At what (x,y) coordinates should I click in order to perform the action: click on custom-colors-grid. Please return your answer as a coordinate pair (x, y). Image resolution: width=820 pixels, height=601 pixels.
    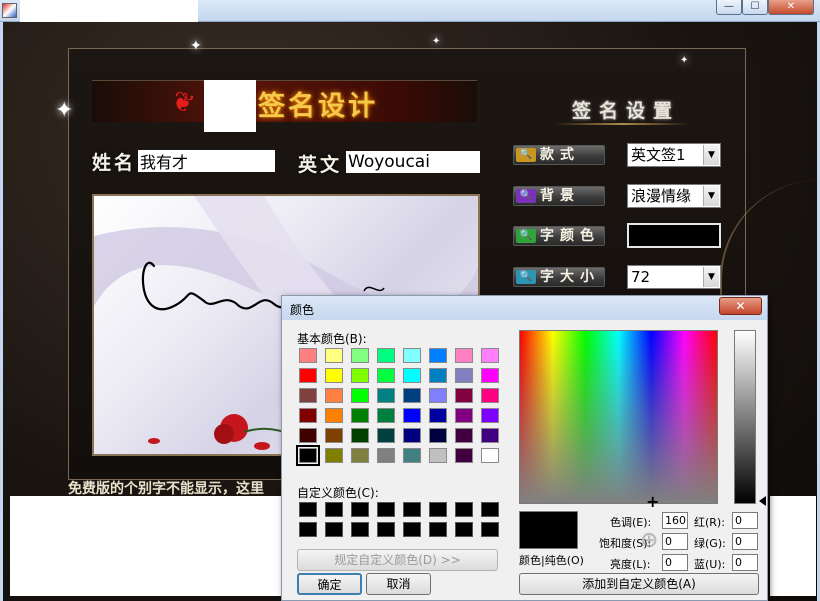
    Looking at the image, I should click on (399, 519).